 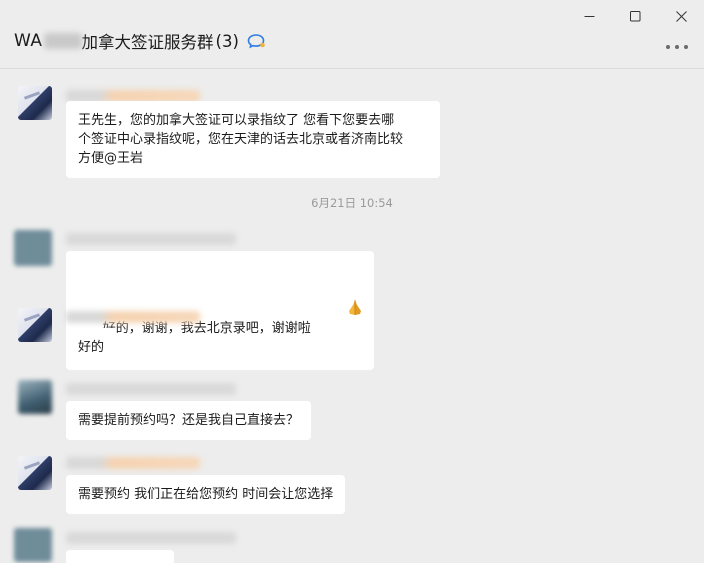 What do you see at coordinates (589, 16) in the screenshot?
I see `minimize-icon` at bounding box center [589, 16].